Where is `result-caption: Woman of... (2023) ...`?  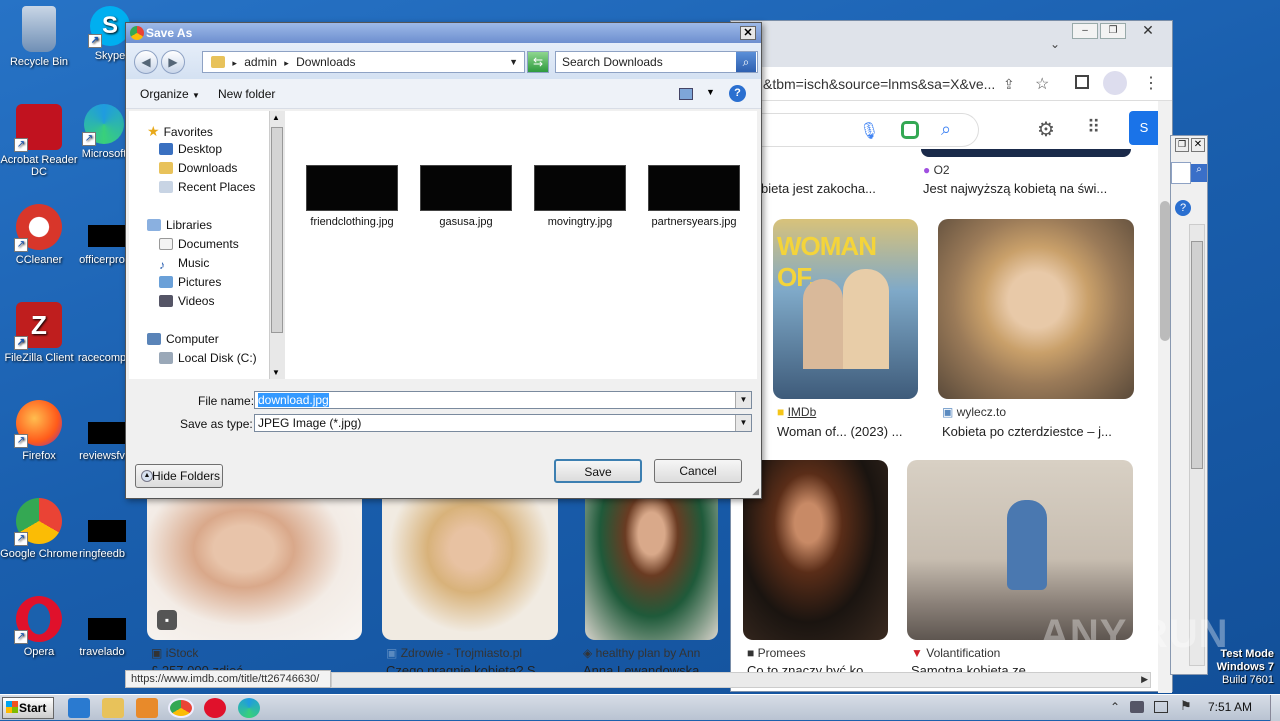
result-caption: Woman of... (2023) ... is located at coordinates (849, 431).